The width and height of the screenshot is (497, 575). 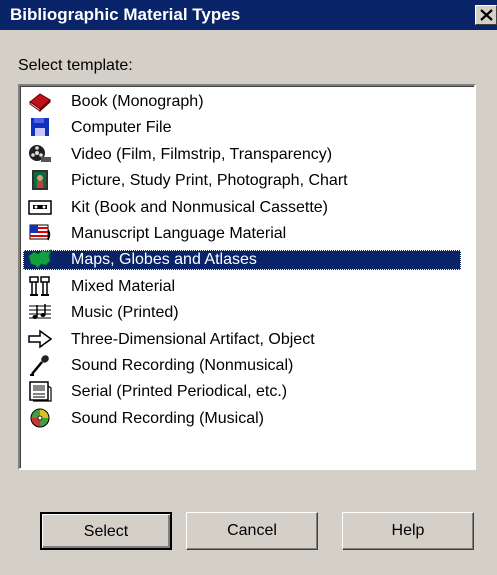 I want to click on template-item-label: Music (Printed), so click(x=125, y=313).